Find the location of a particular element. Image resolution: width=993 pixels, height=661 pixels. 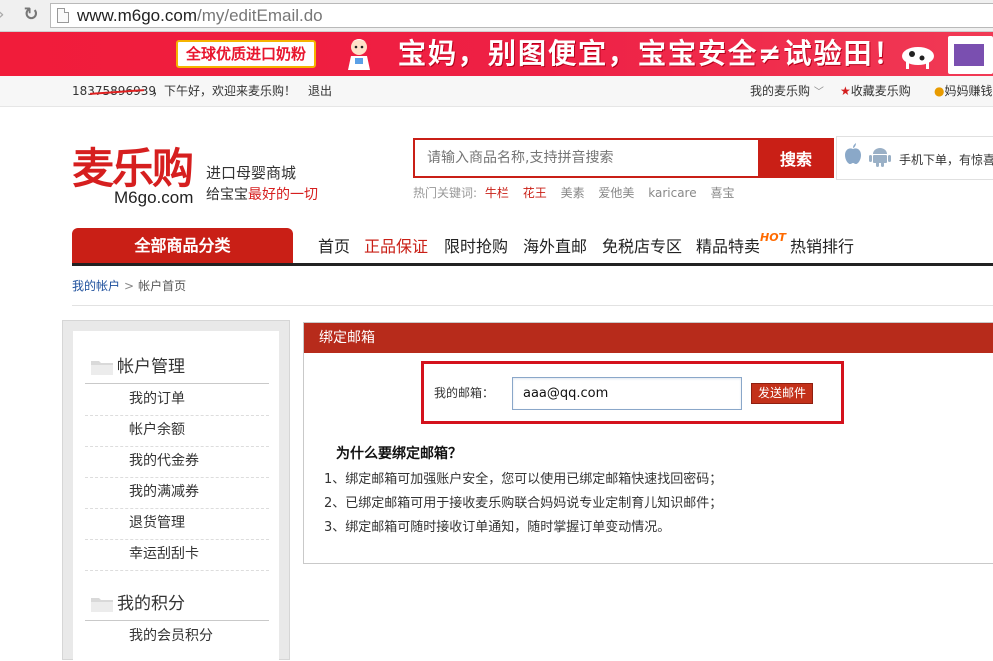

why-bind-title: 为什么要绑定邮箱？ is located at coordinates (399, 454).